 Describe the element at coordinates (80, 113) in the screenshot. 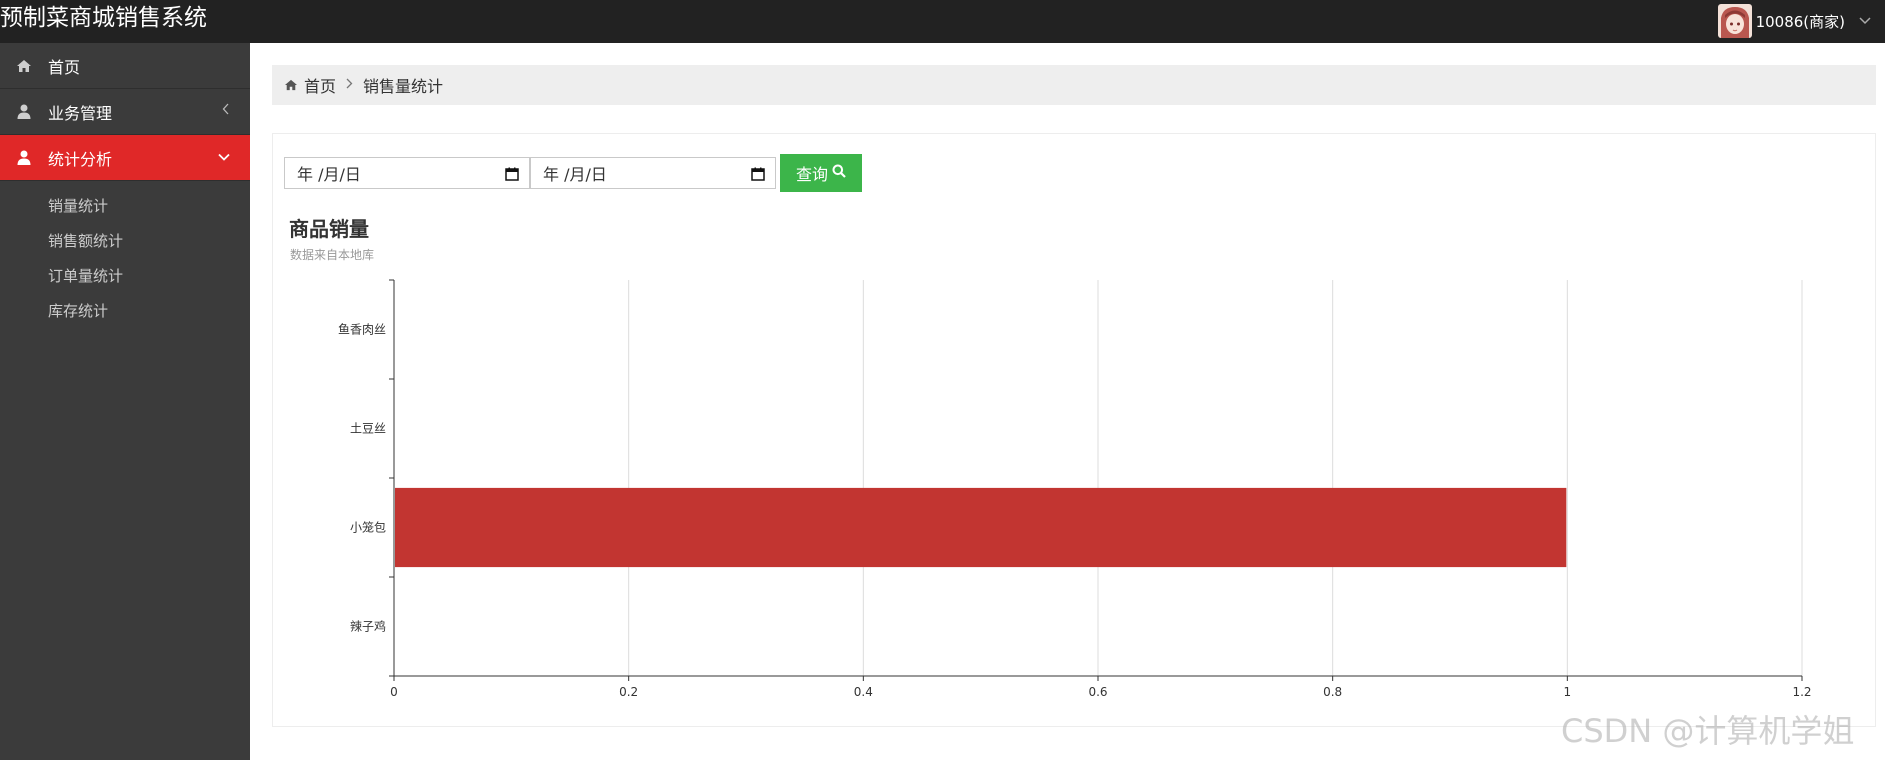

I see `sidebar-item-label: 业务管理` at that location.